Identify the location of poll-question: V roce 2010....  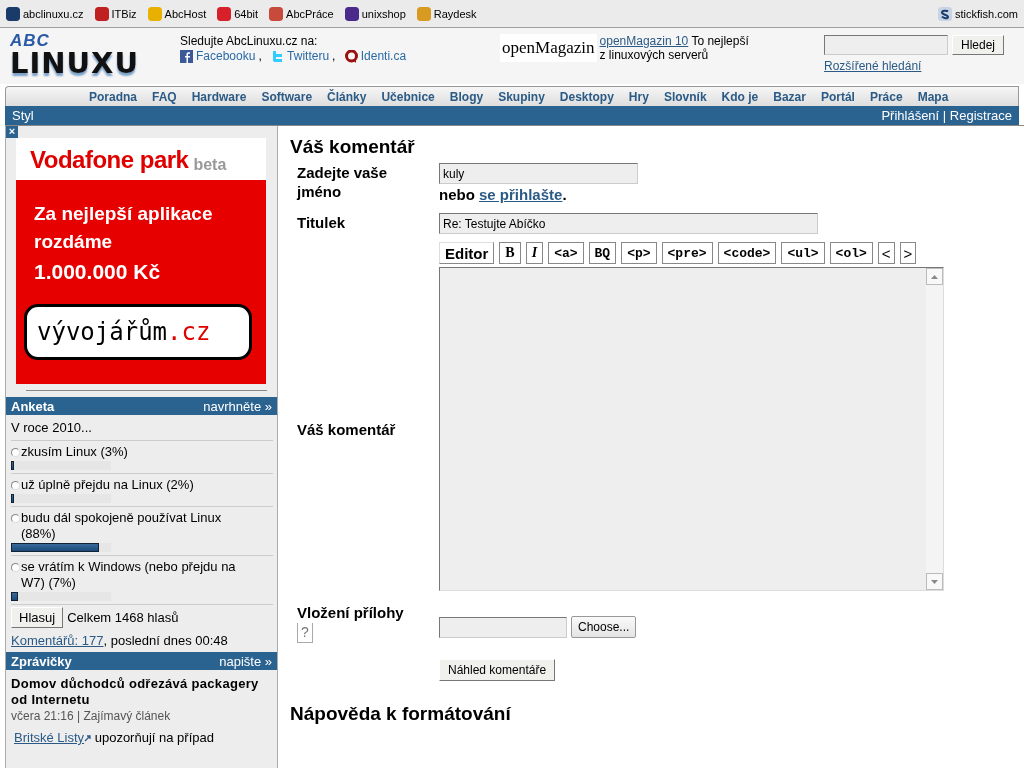
(142, 430).